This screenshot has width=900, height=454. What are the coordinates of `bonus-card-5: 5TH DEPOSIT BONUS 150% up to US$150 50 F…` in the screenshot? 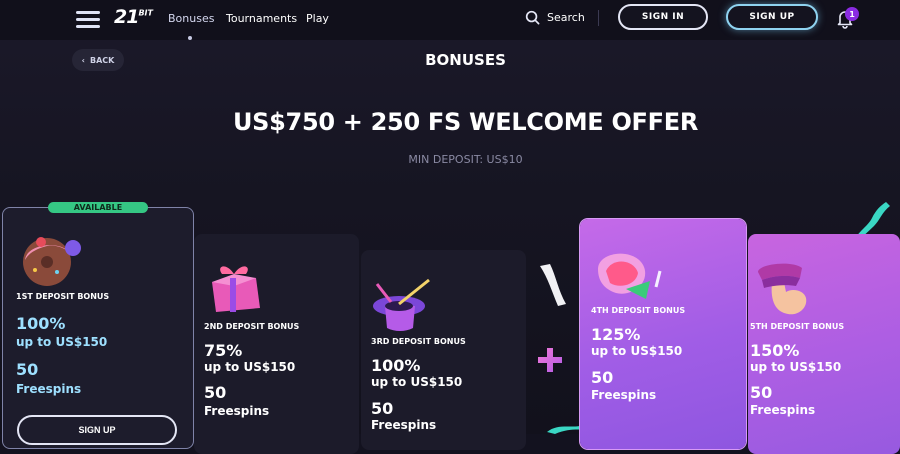 It's located at (824, 344).